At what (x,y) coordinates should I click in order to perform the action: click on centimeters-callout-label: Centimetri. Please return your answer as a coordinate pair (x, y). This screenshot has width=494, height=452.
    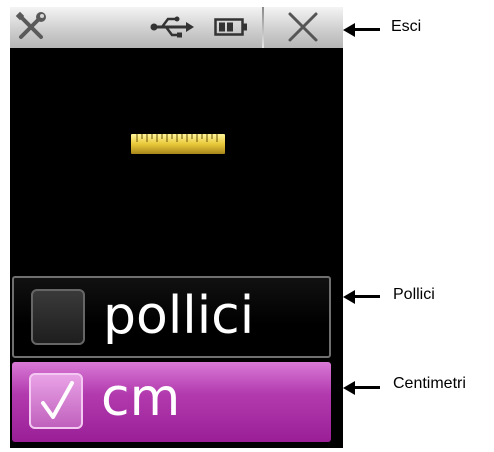
    Looking at the image, I should click on (429, 383).